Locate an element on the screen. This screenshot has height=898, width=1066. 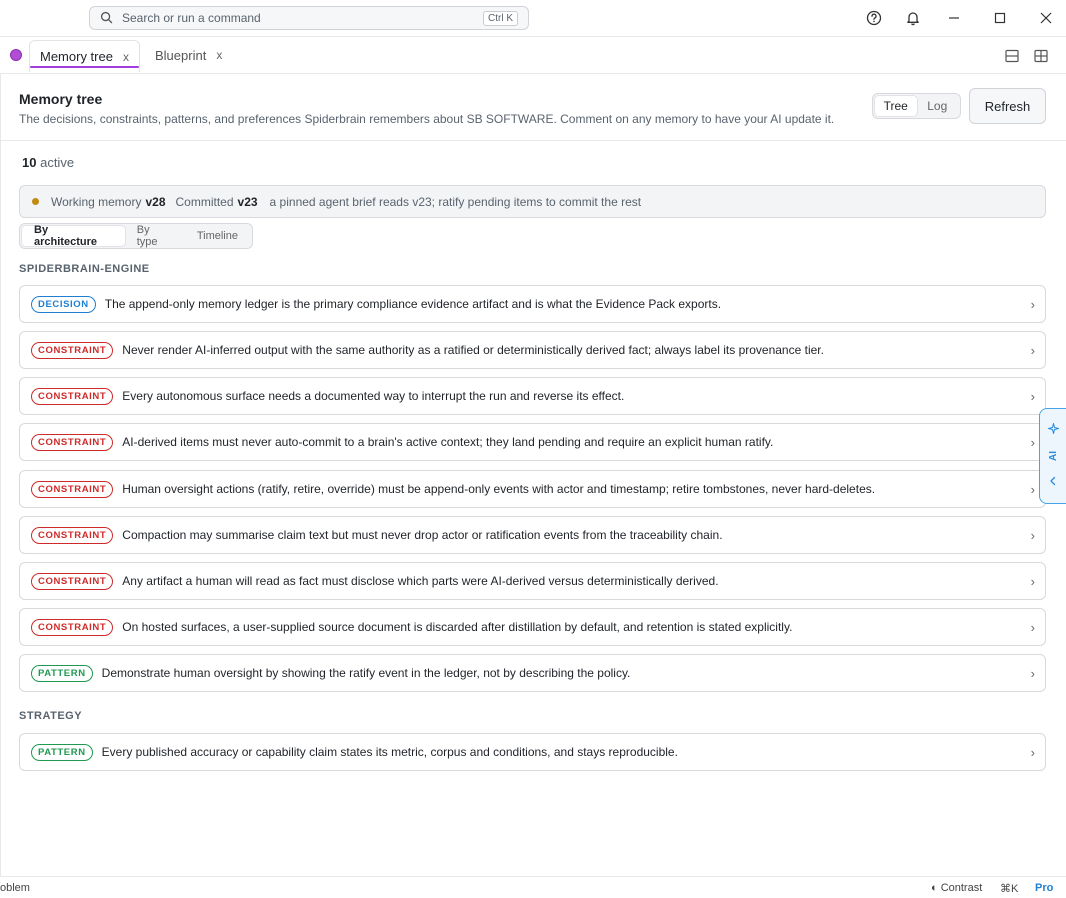
toggle-log: Log is located at coordinates (938, 106).